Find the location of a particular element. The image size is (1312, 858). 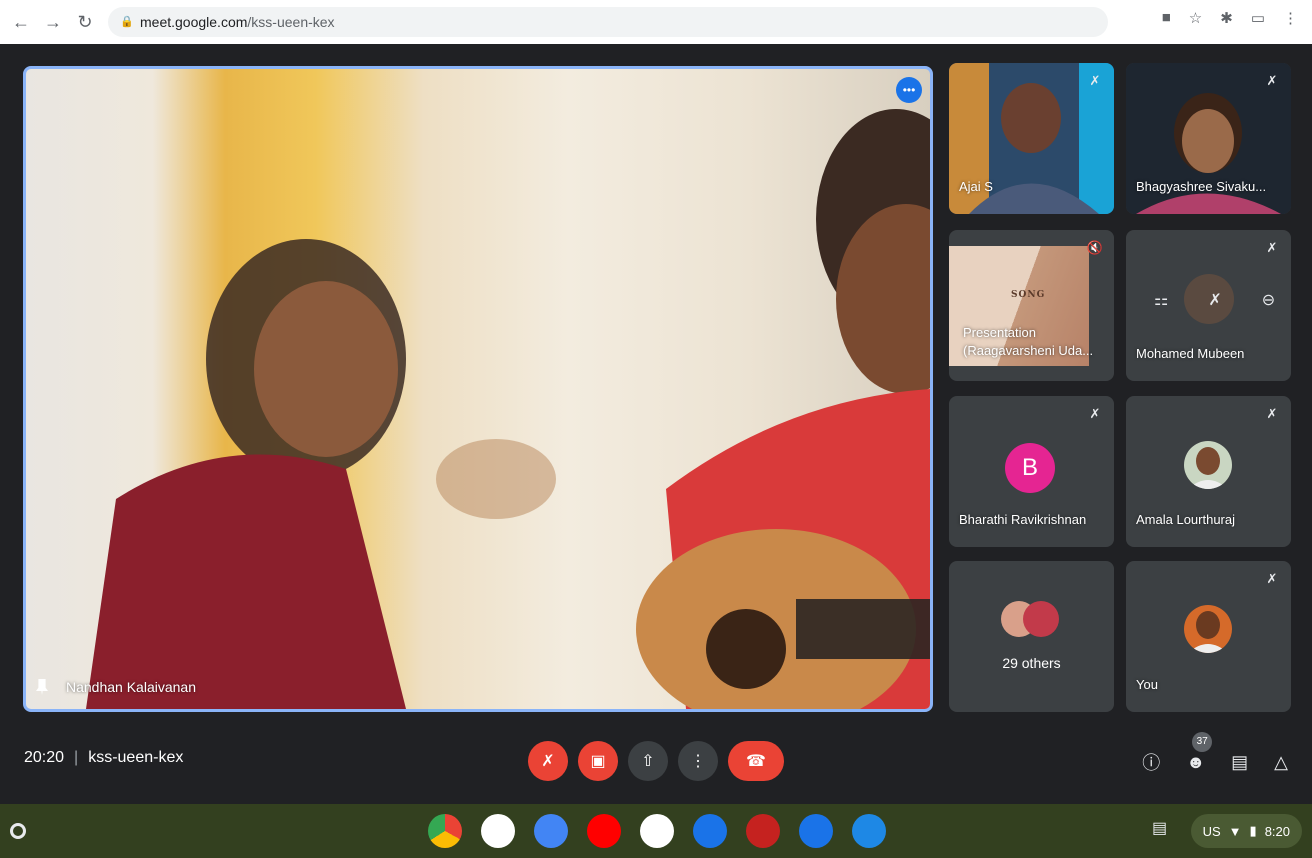

participant-tile: ✗ Ajai S is located at coordinates (1031, 138).